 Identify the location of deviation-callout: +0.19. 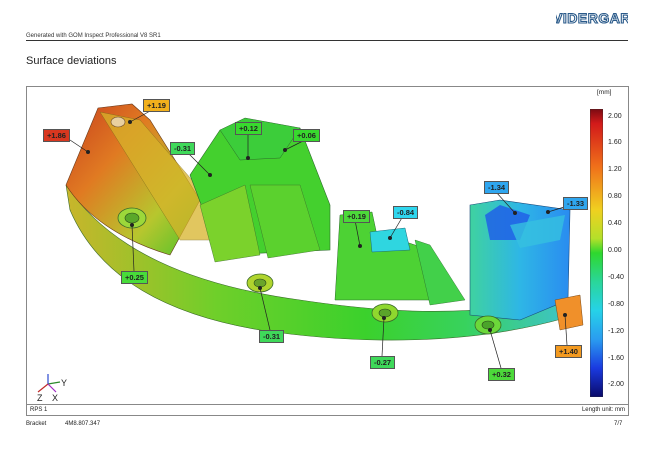
(356, 216).